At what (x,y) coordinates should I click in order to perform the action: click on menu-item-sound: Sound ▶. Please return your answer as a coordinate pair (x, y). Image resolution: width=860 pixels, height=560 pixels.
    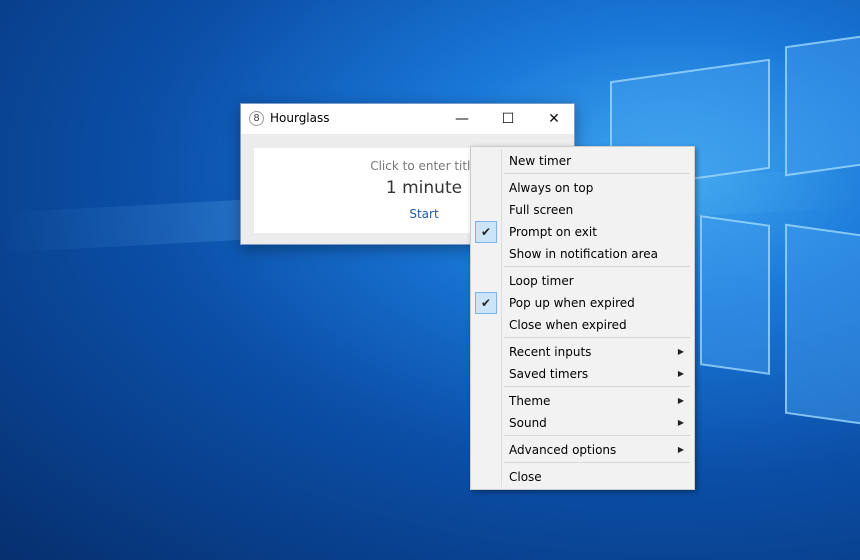
    Looking at the image, I should click on (582, 423).